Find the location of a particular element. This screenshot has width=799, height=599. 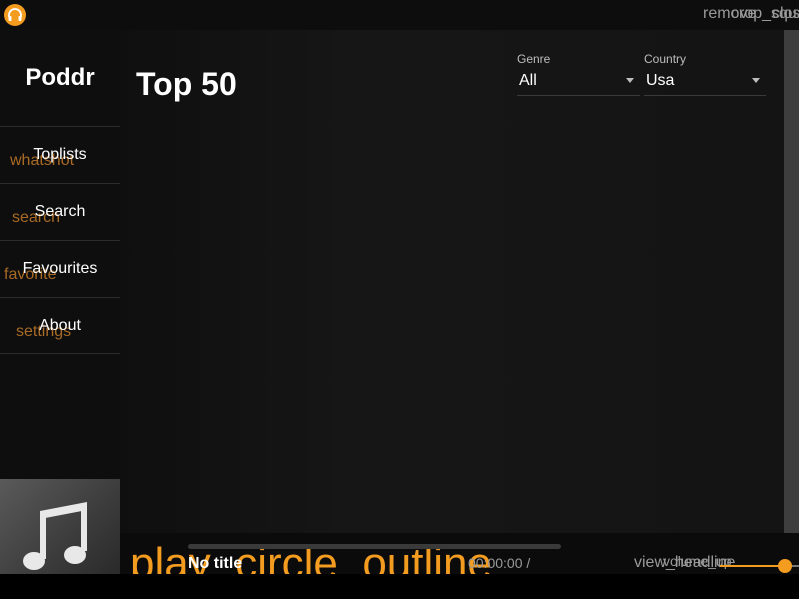

genre-label: Genre is located at coordinates (534, 59).